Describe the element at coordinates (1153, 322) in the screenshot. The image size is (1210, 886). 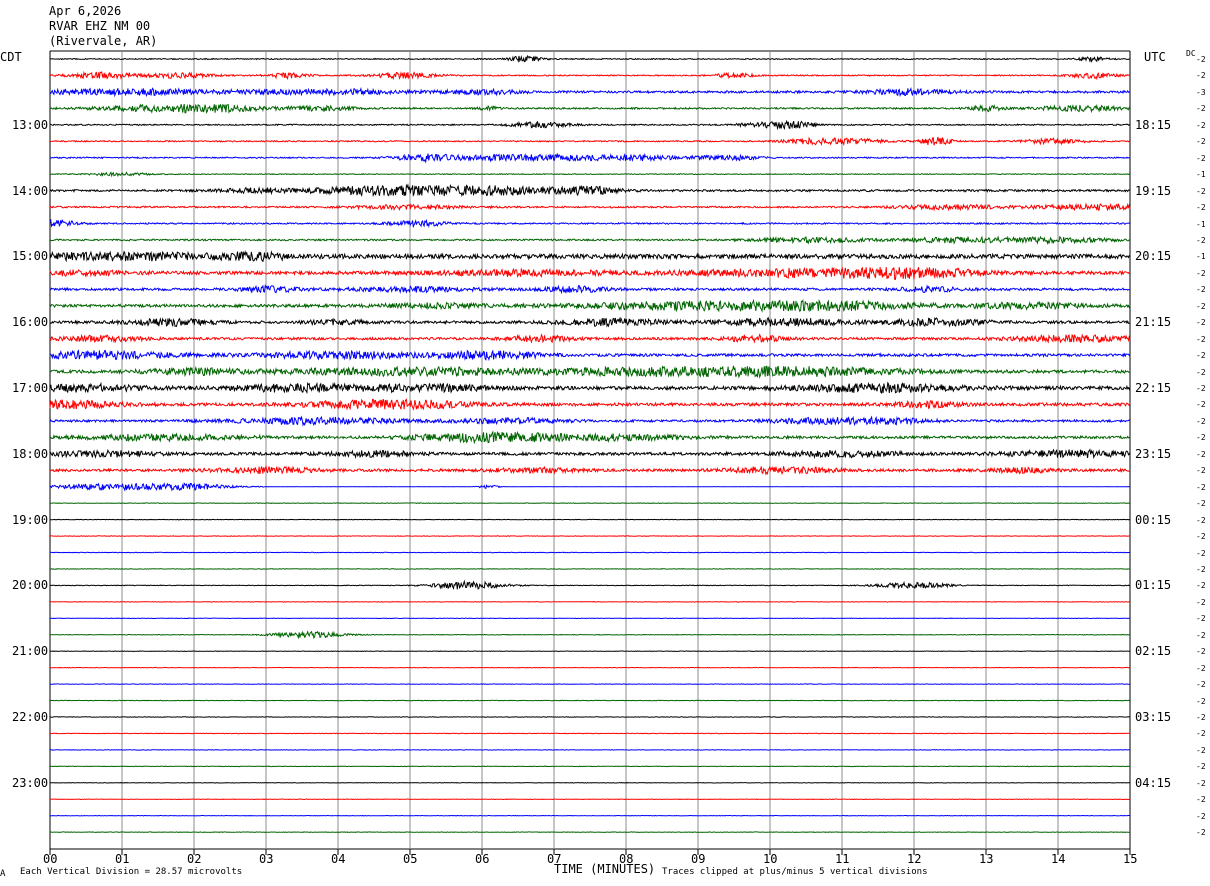
I see `right-hour-label: 21:15` at that location.